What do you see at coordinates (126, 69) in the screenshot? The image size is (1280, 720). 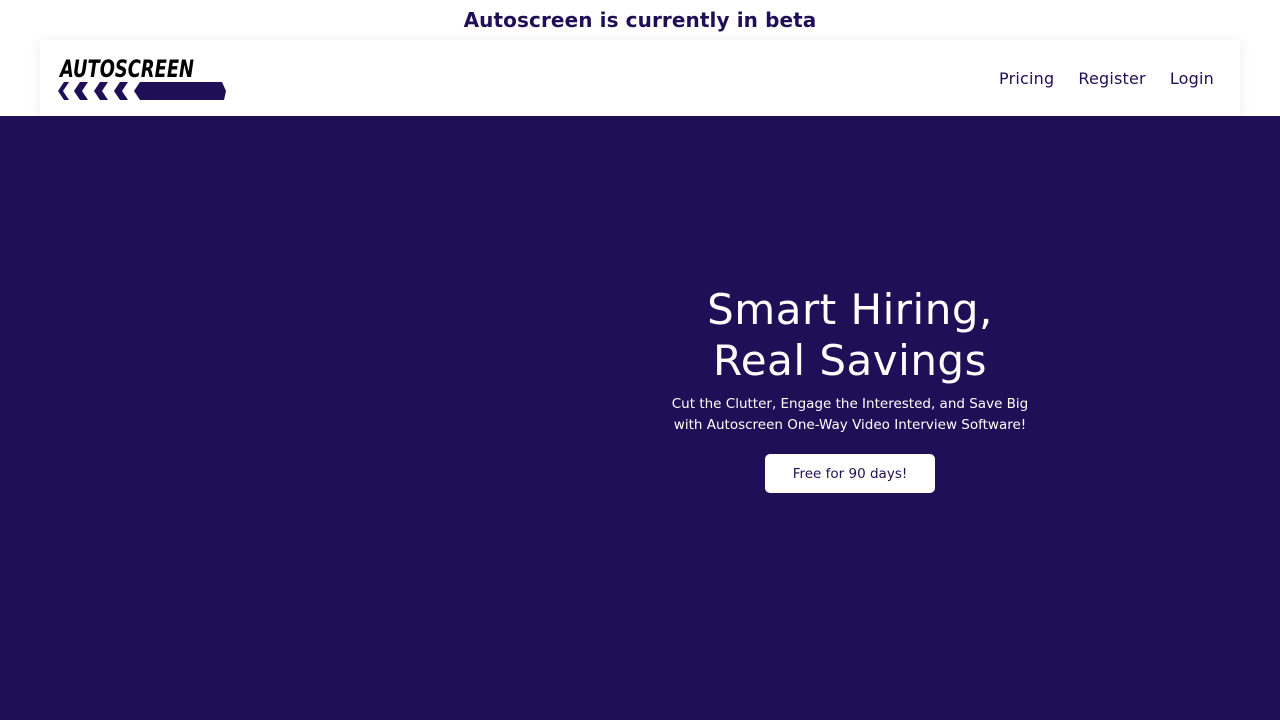 I see `logo-wordmark: AUTOSCREEN` at bounding box center [126, 69].